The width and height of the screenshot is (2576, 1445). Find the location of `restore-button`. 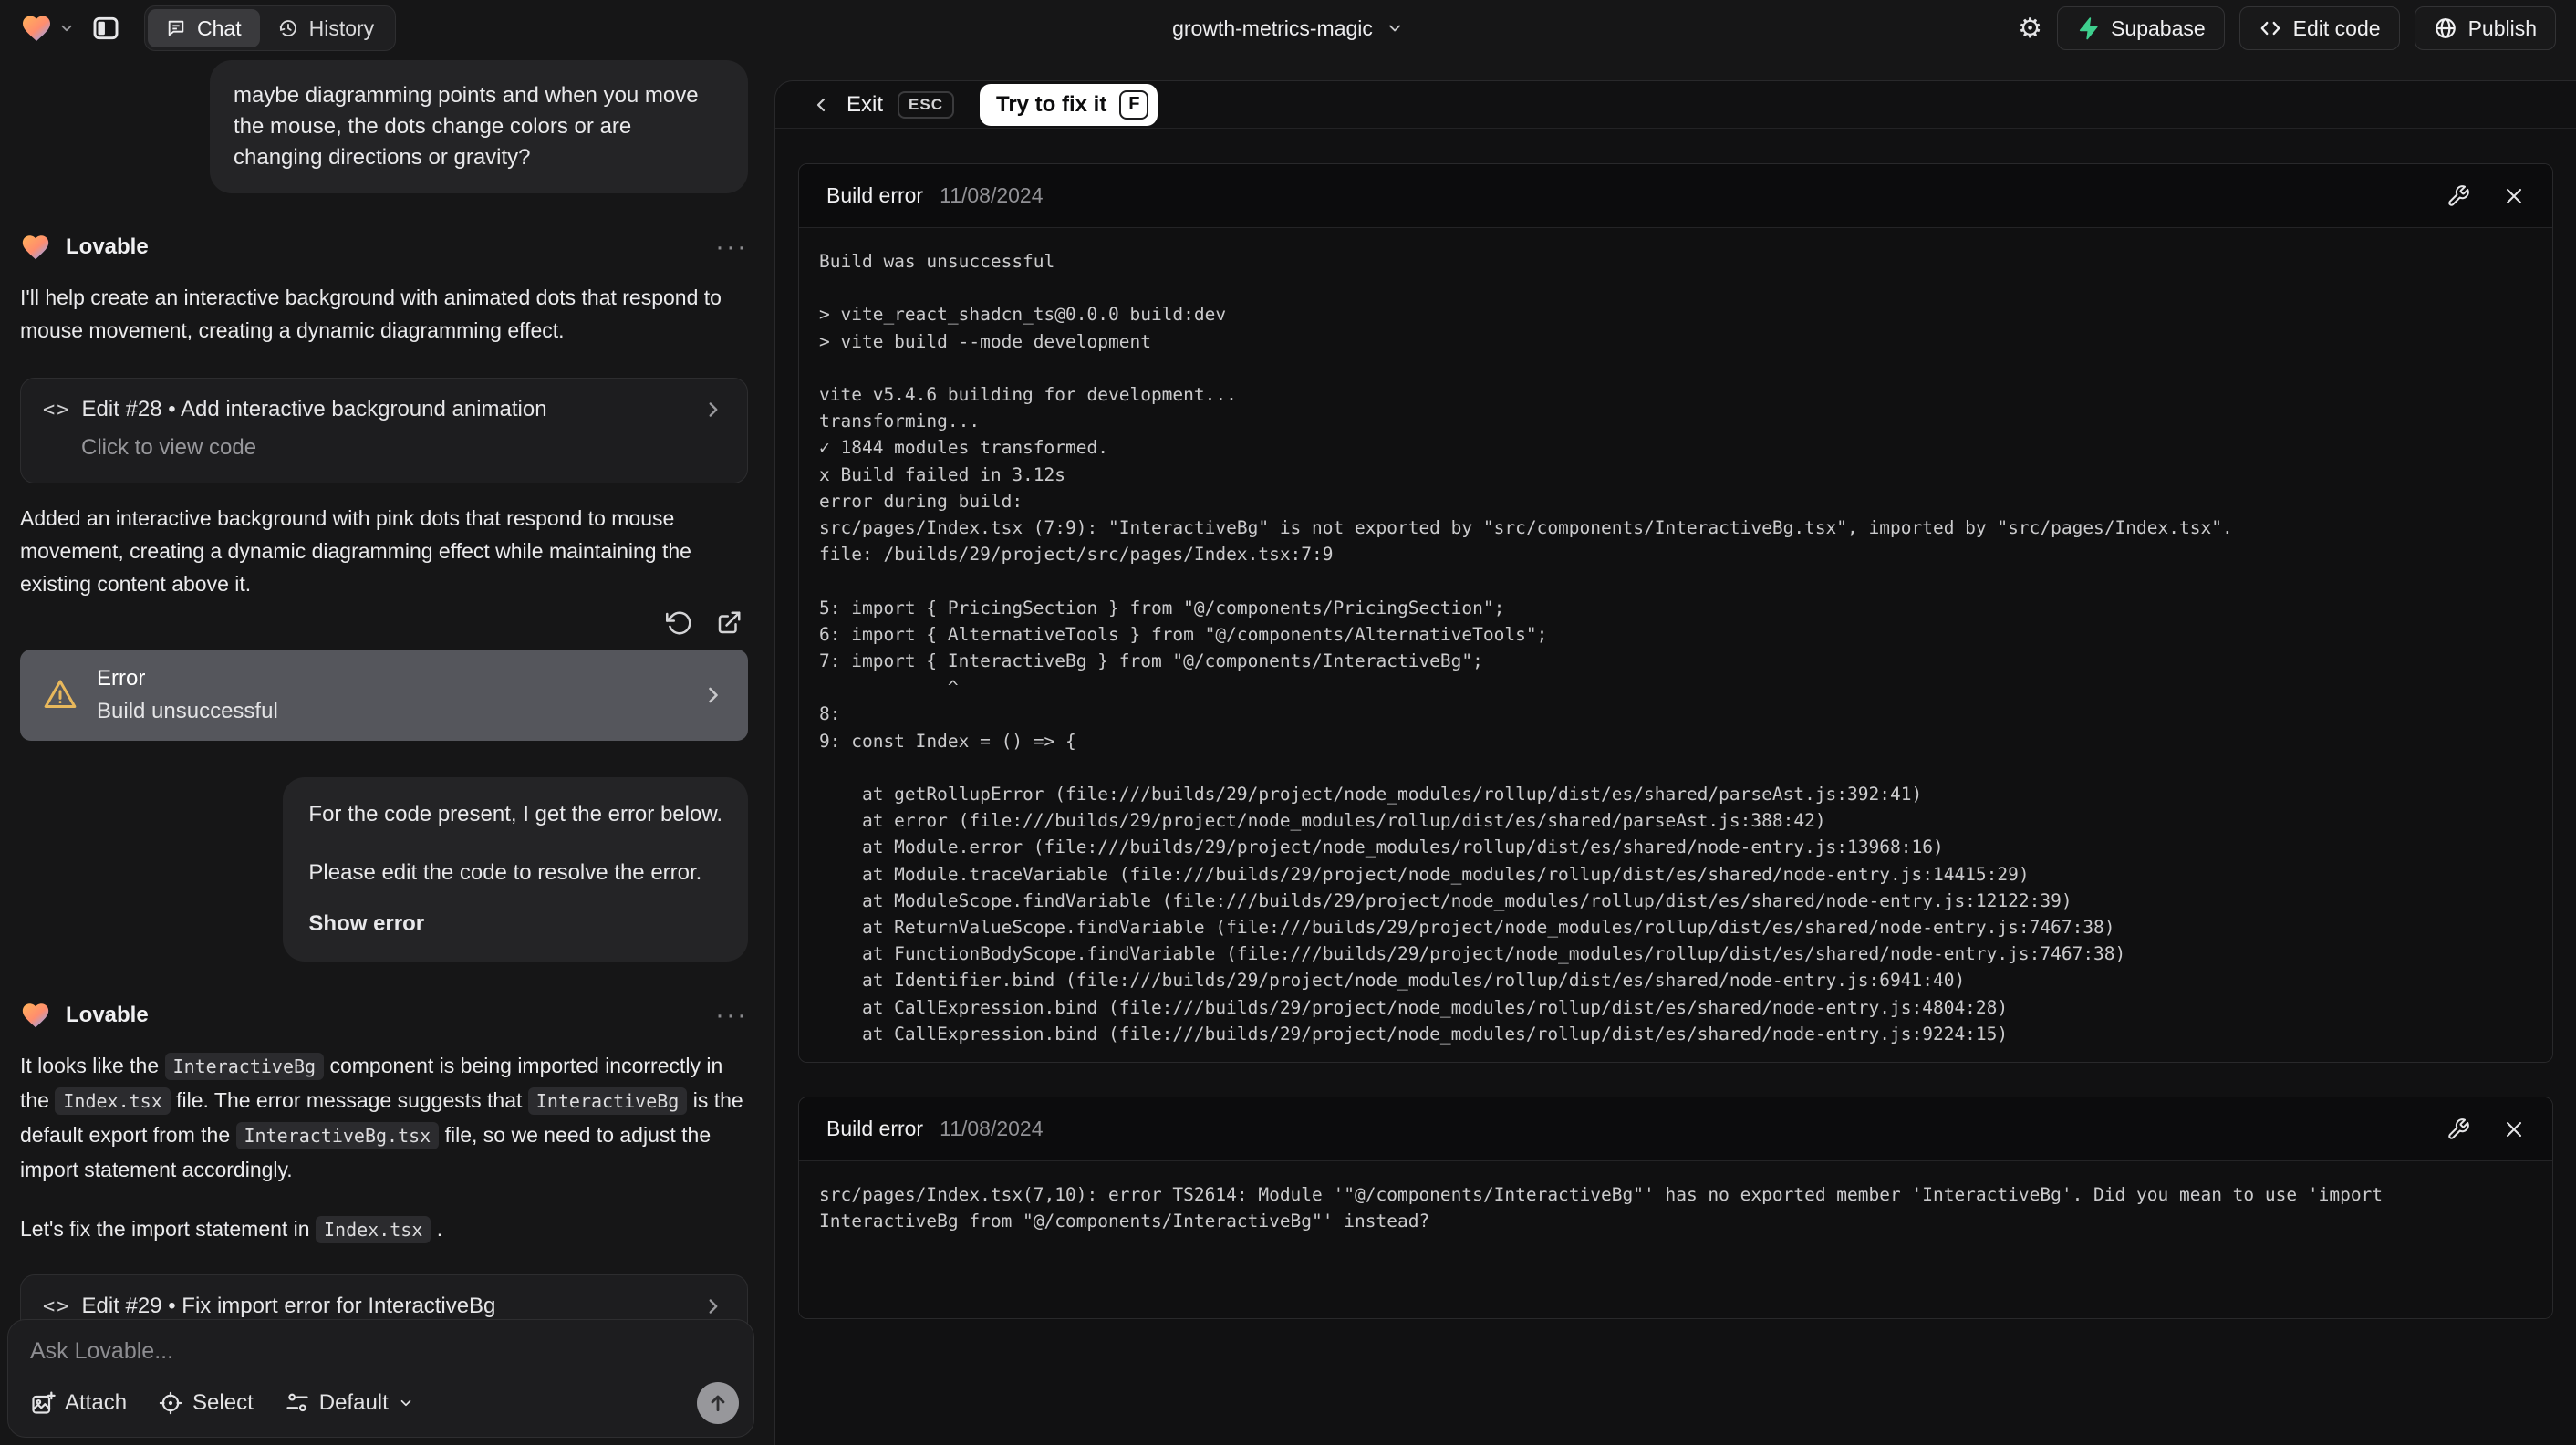

restore-button is located at coordinates (679, 623).